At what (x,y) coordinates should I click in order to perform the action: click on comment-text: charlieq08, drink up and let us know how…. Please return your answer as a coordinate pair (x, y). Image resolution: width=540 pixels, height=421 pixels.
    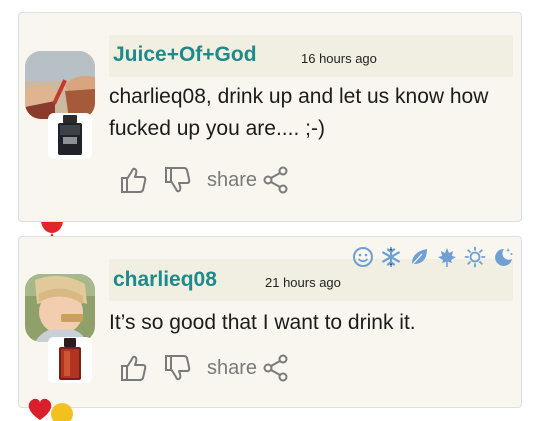
    Looking at the image, I should click on (299, 112).